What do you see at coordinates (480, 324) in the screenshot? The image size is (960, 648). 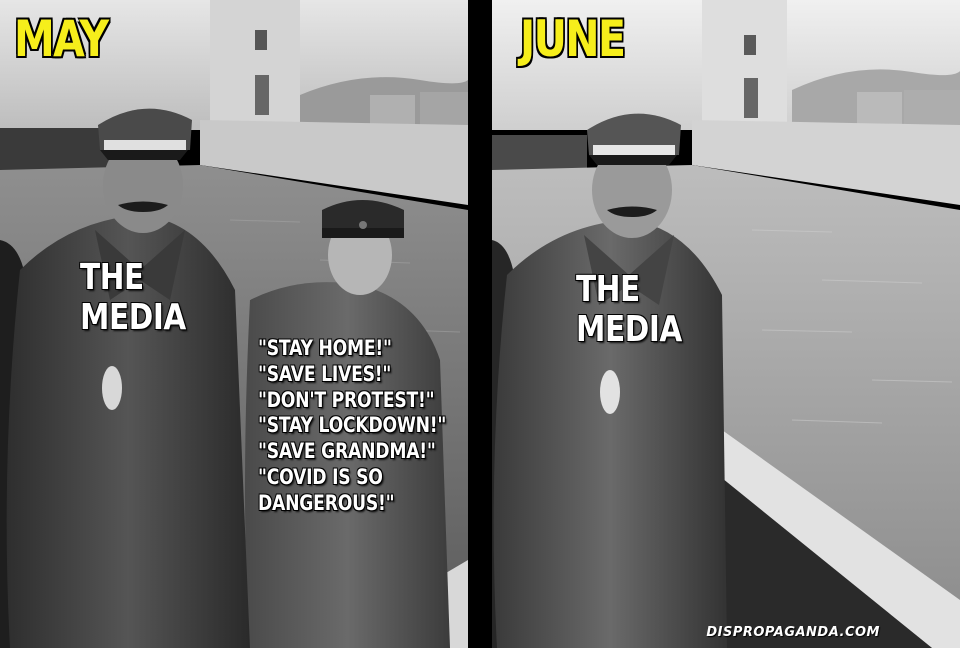 I see `panel-divider` at bounding box center [480, 324].